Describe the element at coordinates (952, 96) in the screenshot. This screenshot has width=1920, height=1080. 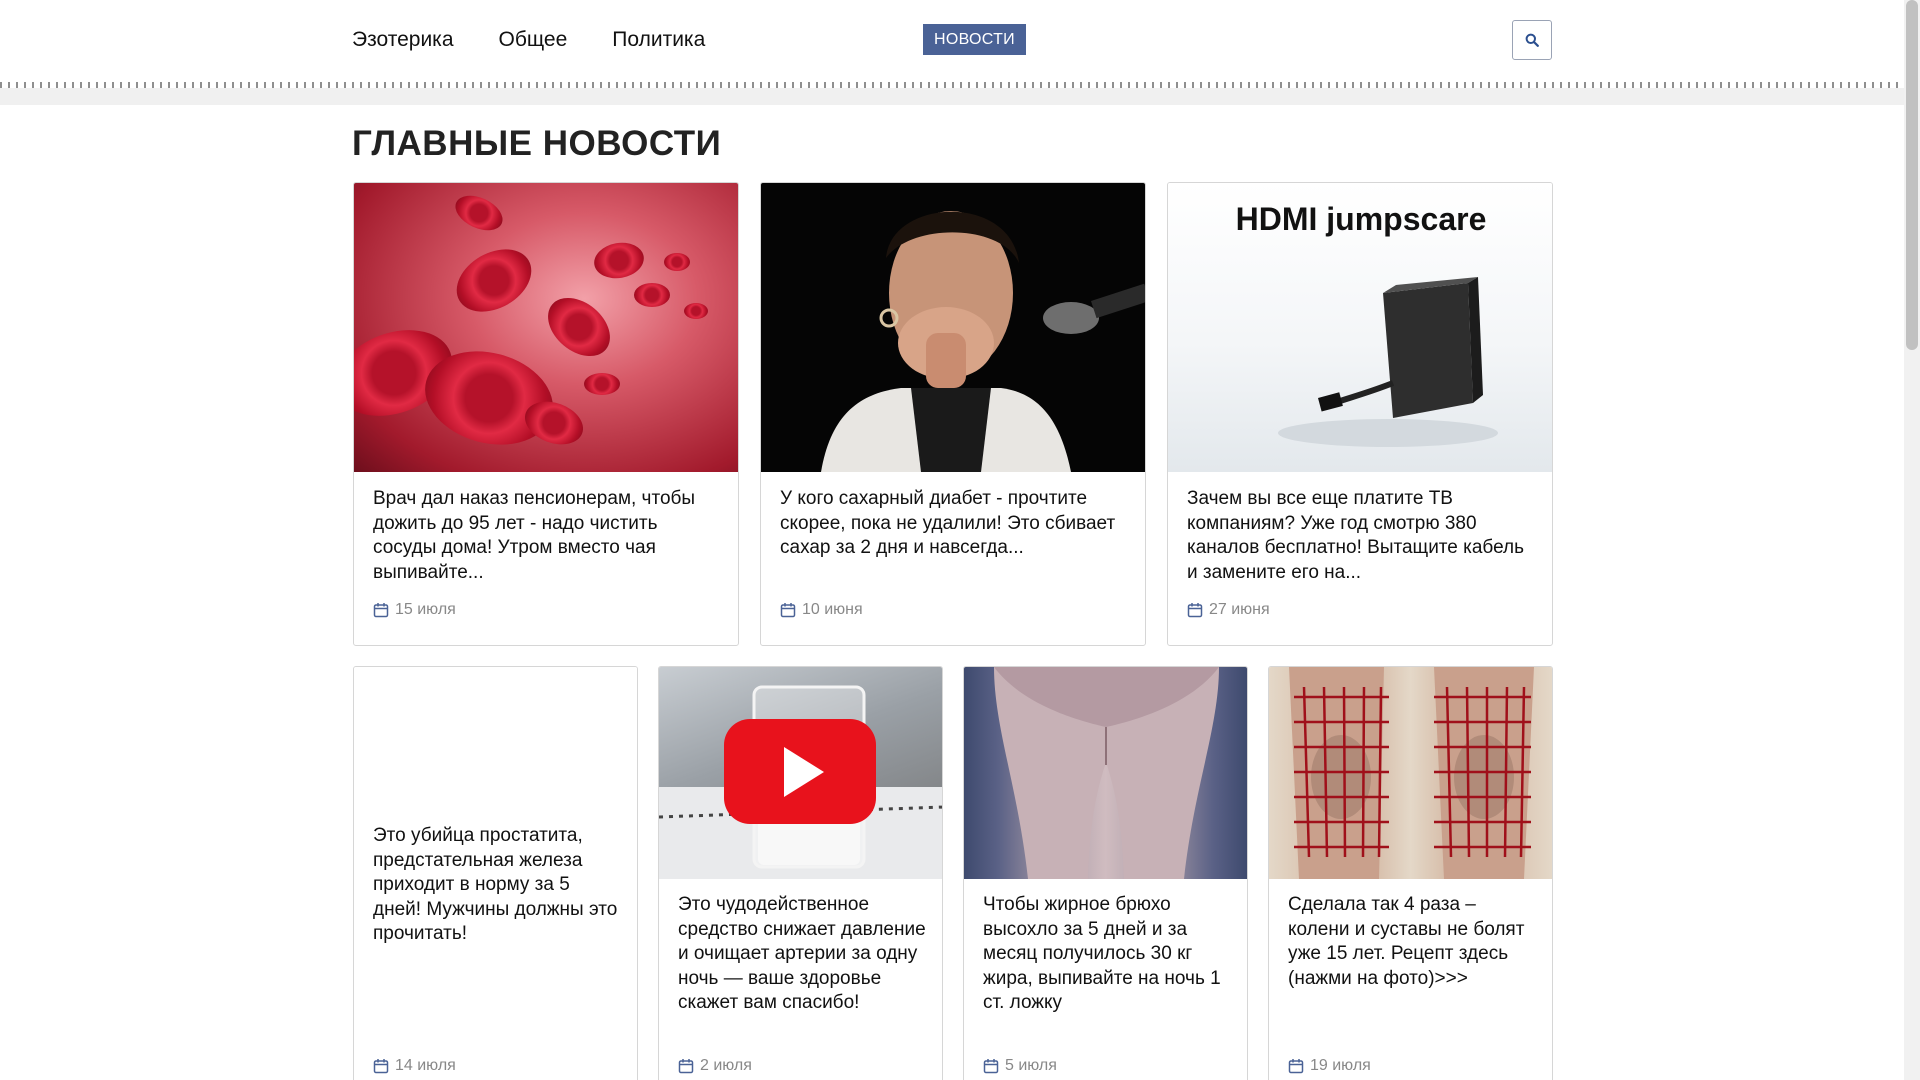
I see `header-strip` at that location.